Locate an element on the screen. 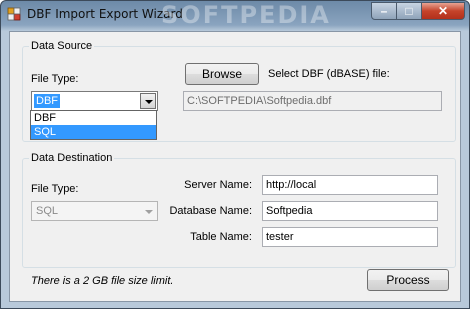 This screenshot has width=470, height=309. close-button: ✕ is located at coordinates (443, 11).